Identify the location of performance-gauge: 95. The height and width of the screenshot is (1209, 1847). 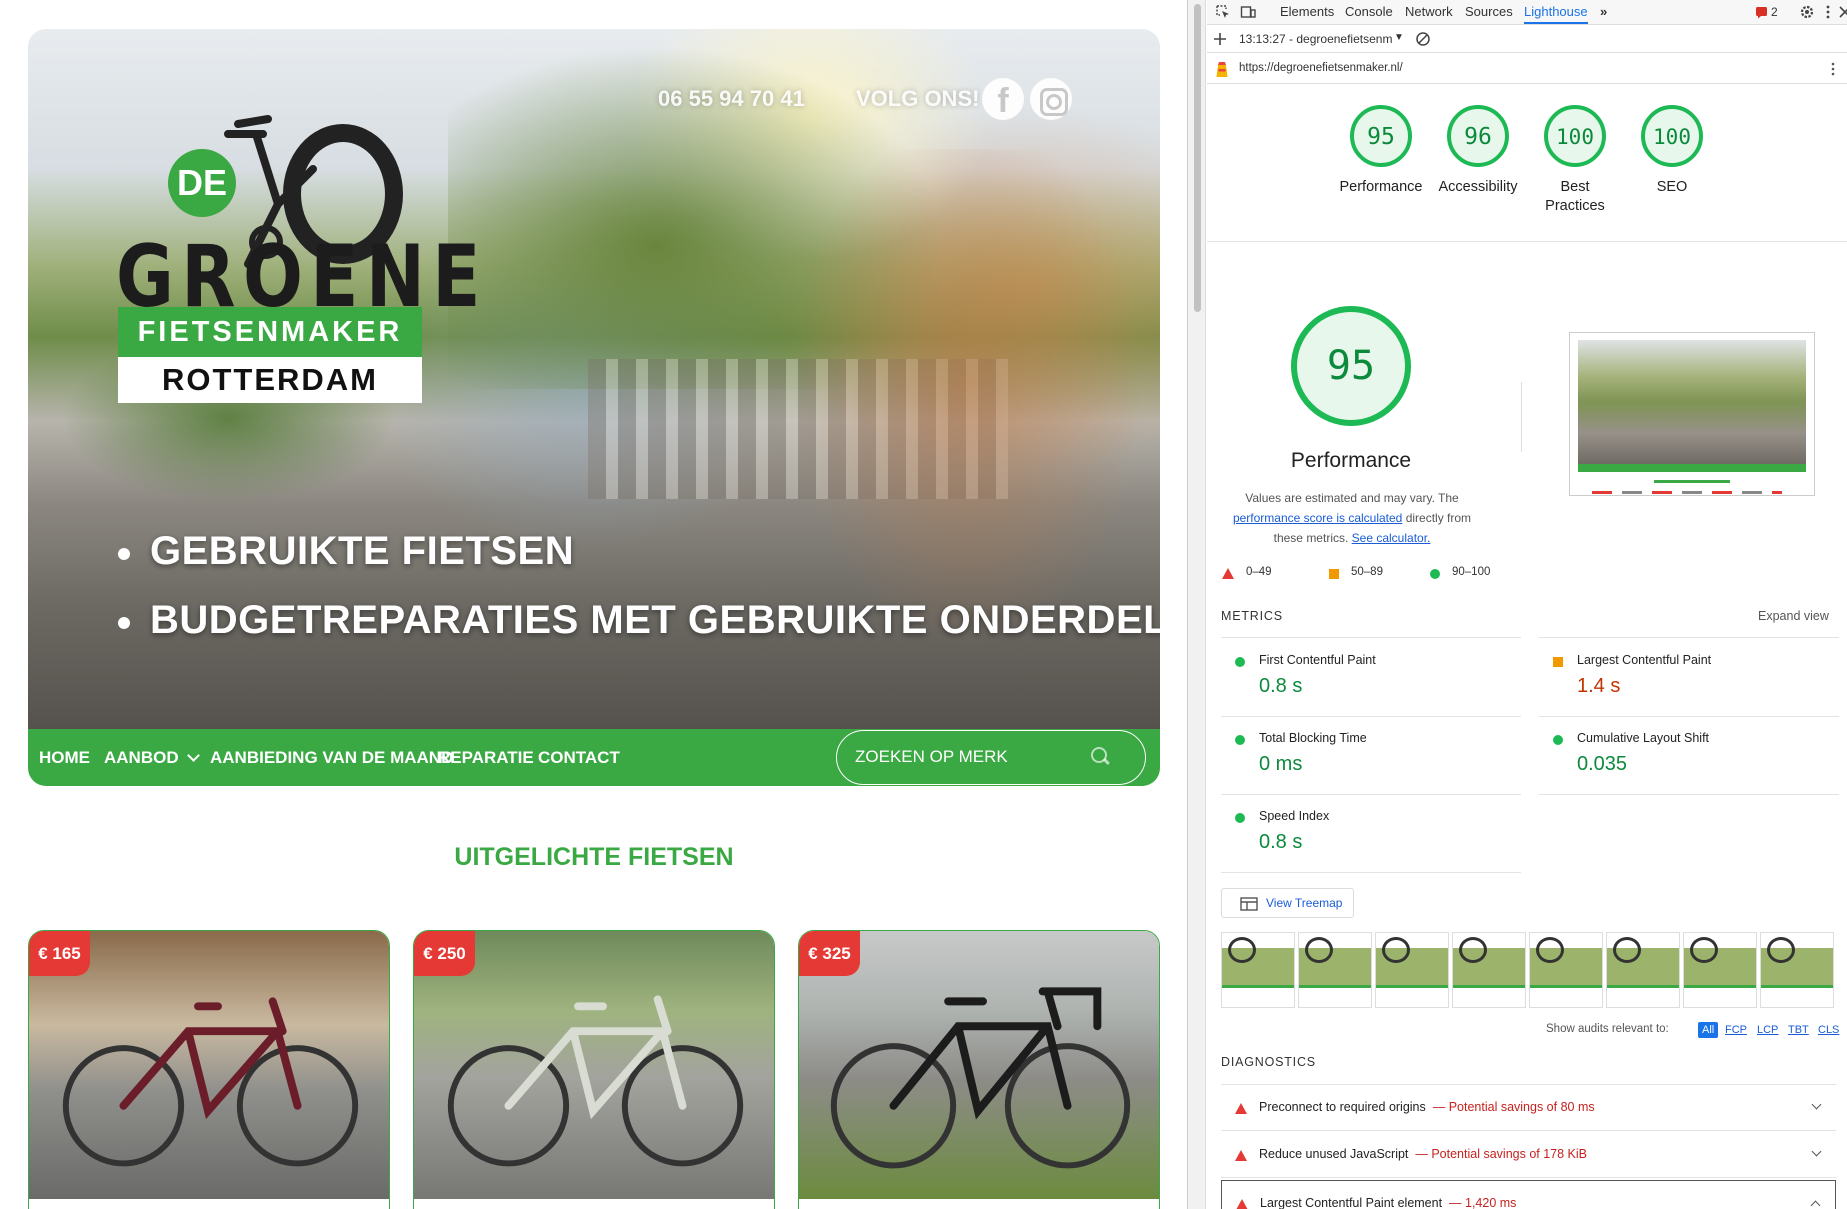
(1351, 366).